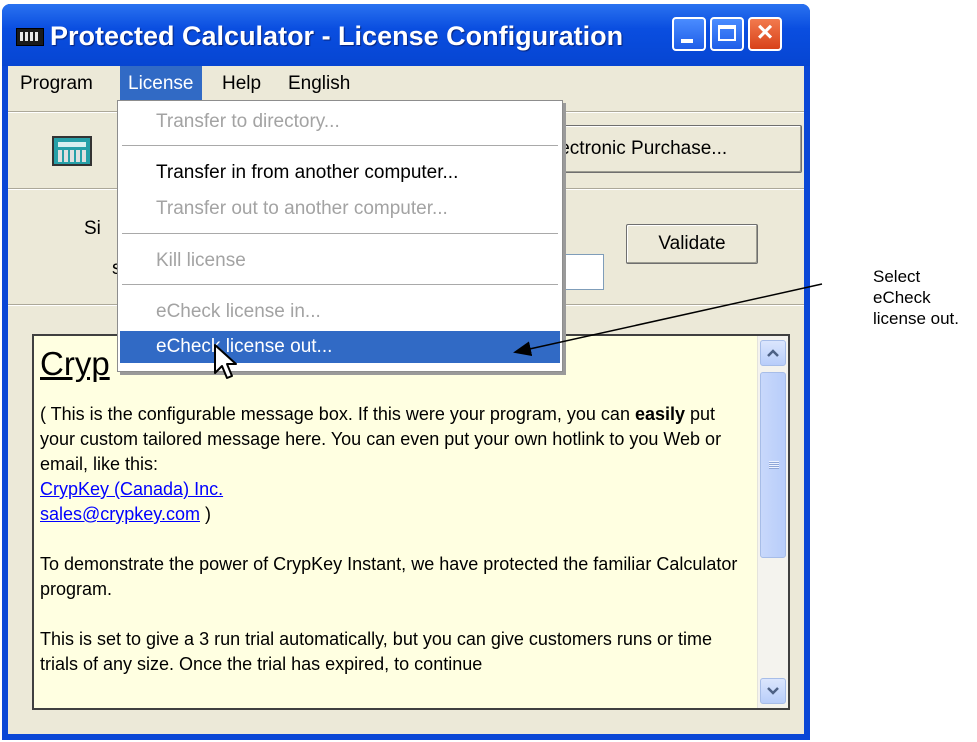 This screenshot has height=742, width=977. I want to click on annotation-line: license out., so click(916, 318).